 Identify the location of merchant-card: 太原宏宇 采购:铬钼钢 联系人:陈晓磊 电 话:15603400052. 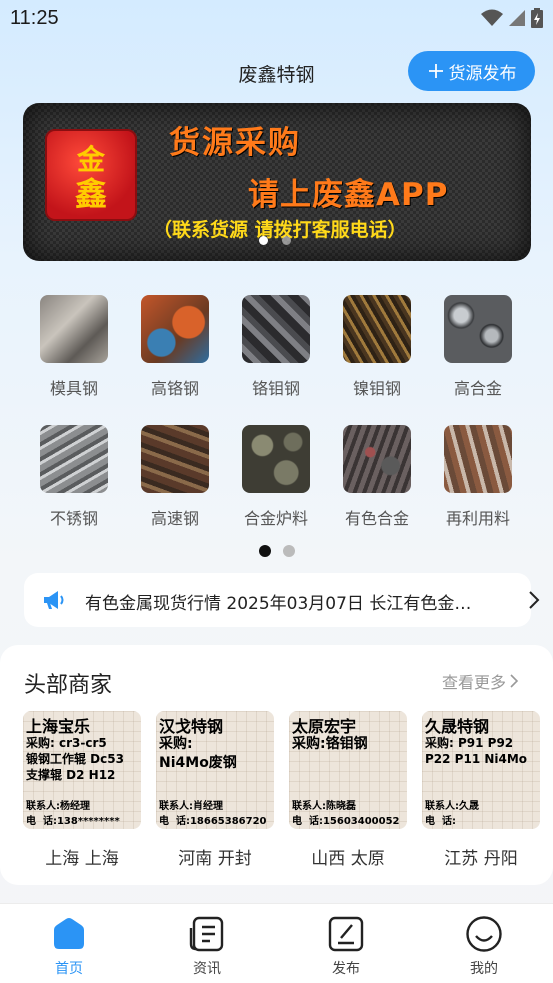
(348, 770).